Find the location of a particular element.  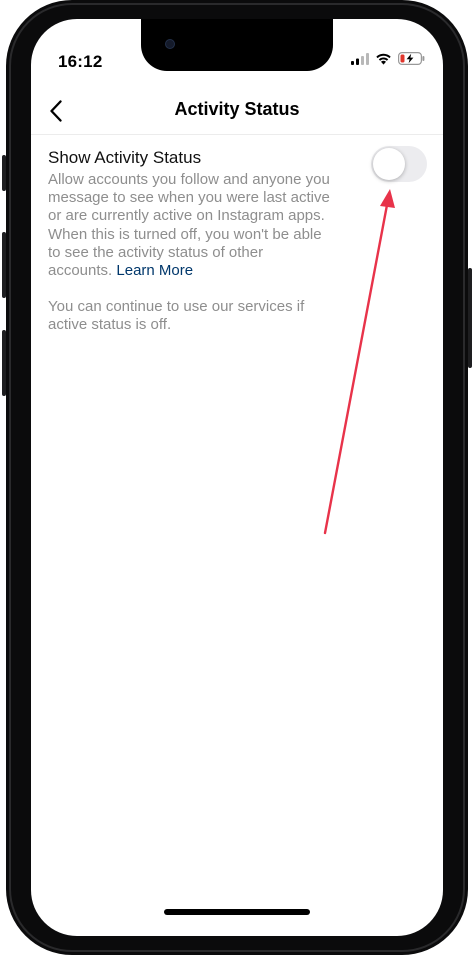

cellular-signal-icon is located at coordinates (360, 61).